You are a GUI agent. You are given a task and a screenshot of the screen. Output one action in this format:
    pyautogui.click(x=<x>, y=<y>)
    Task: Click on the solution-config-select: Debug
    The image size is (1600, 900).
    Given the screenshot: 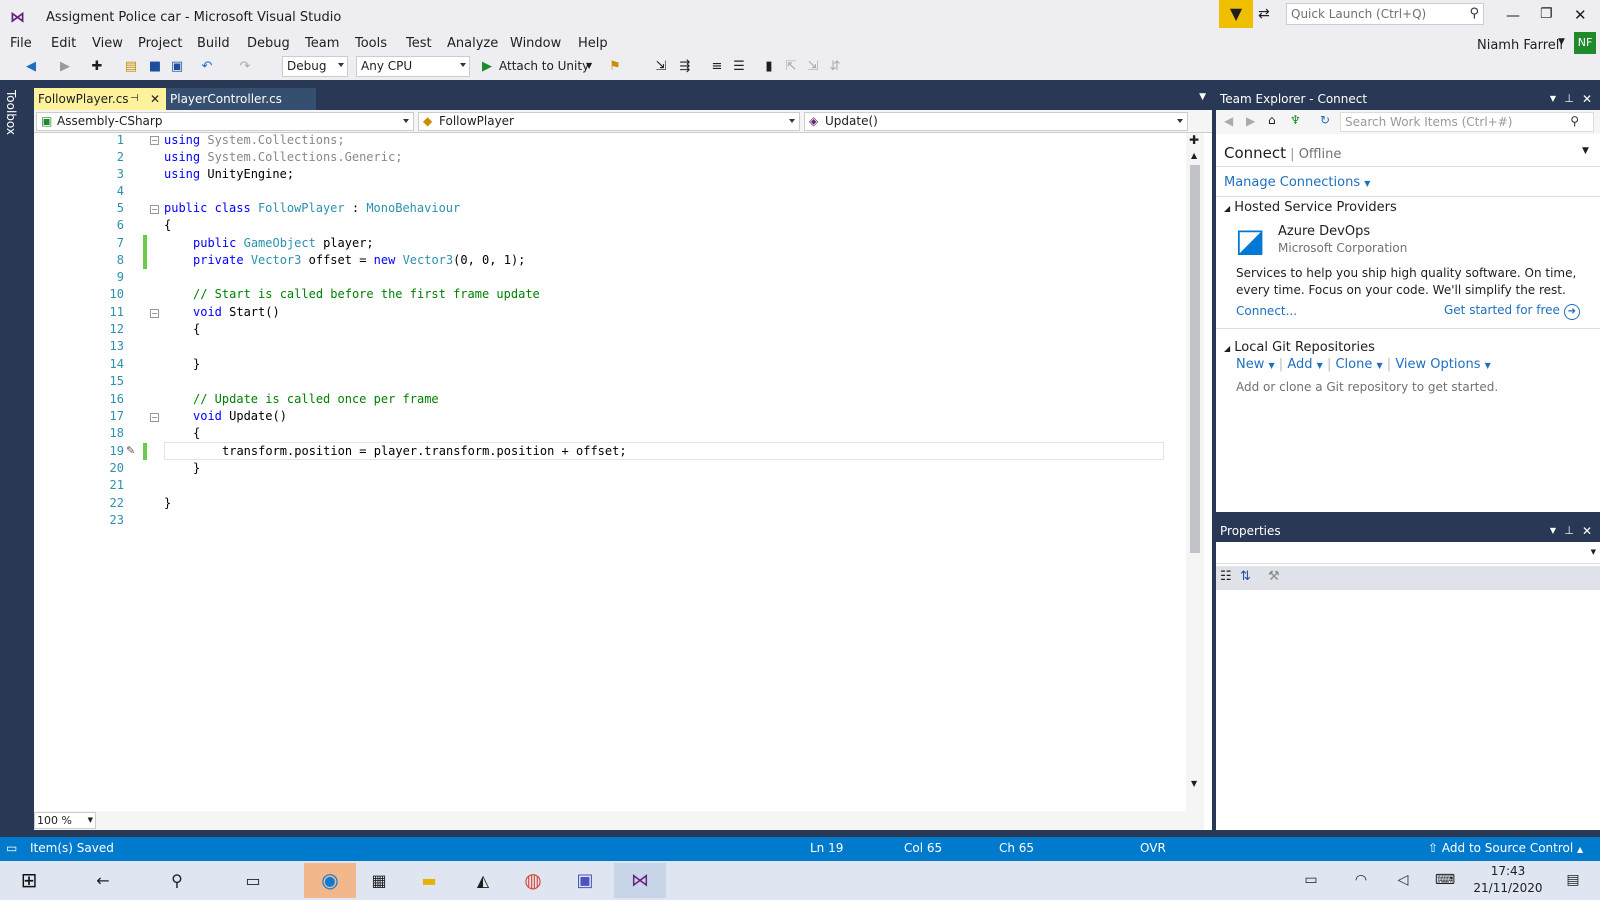 What is the action you would take?
    pyautogui.click(x=315, y=66)
    